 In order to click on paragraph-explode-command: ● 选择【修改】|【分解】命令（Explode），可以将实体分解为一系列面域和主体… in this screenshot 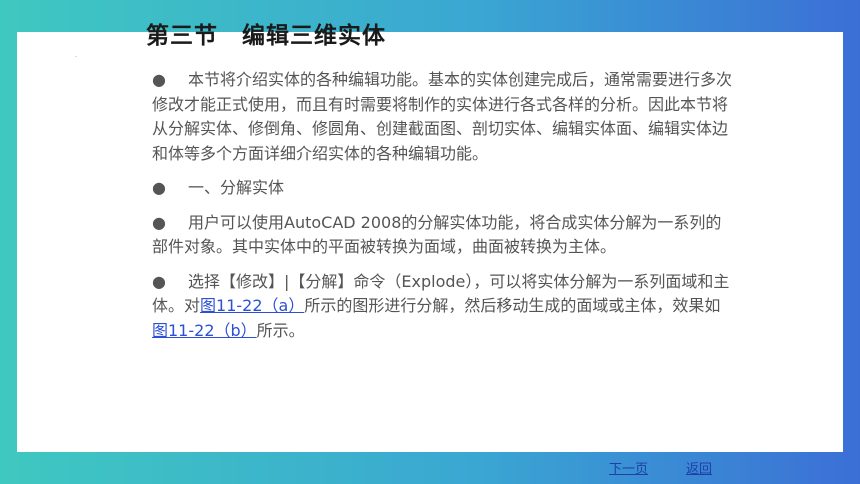, I will do `click(442, 307)`.